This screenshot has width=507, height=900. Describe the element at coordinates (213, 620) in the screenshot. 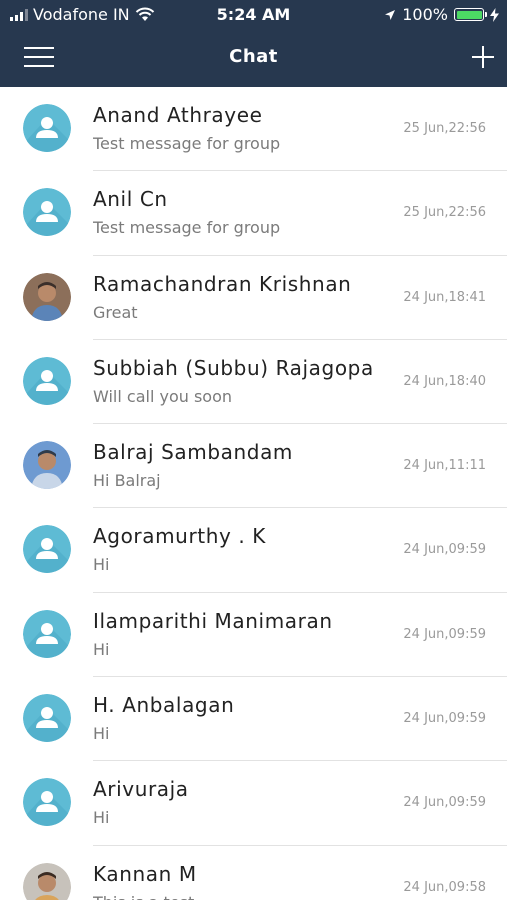

I see `contact-name: Ilamparithi Manimaran` at that location.